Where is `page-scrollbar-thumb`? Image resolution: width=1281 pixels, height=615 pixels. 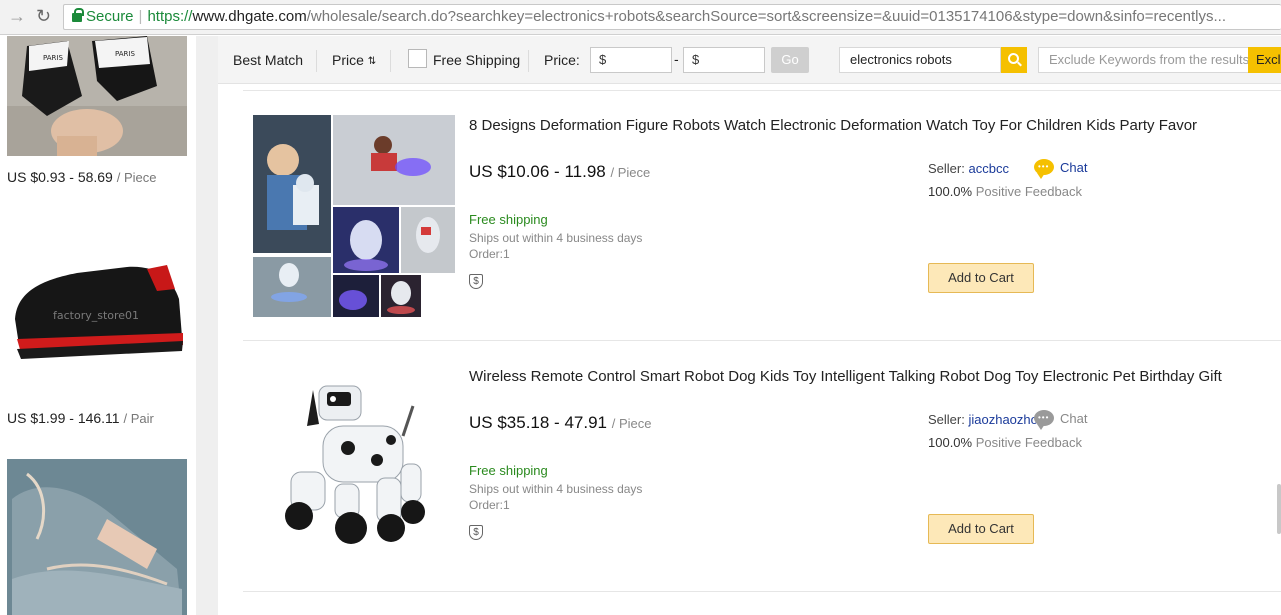
page-scrollbar-thumb is located at coordinates (1279, 509).